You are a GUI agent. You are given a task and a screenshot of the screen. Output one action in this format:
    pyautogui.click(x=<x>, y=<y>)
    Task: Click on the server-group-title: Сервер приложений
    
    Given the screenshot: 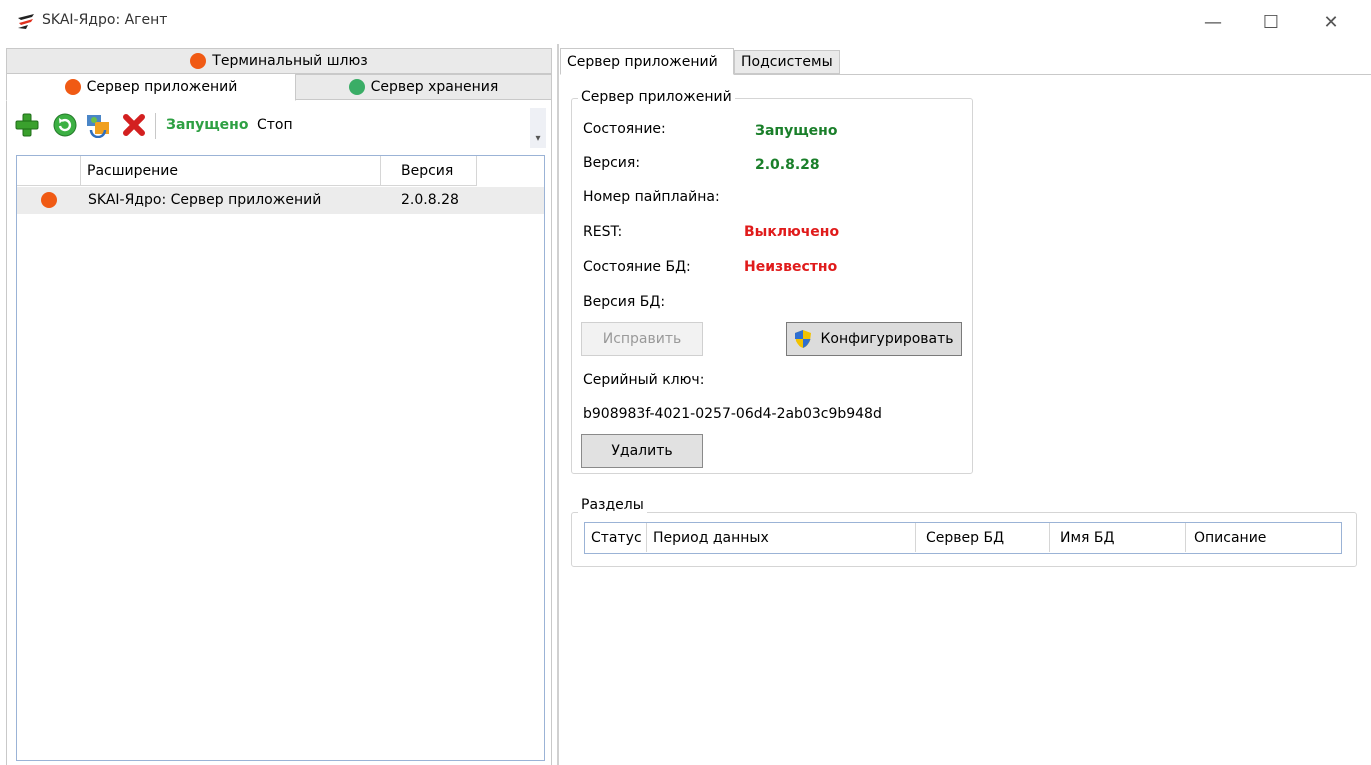 What is the action you would take?
    pyautogui.click(x=656, y=97)
    